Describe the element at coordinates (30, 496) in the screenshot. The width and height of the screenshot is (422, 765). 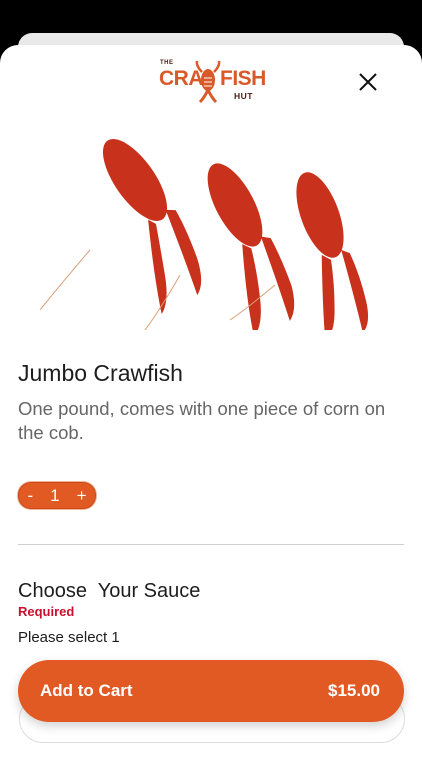
I see `decrement-button: -` at that location.